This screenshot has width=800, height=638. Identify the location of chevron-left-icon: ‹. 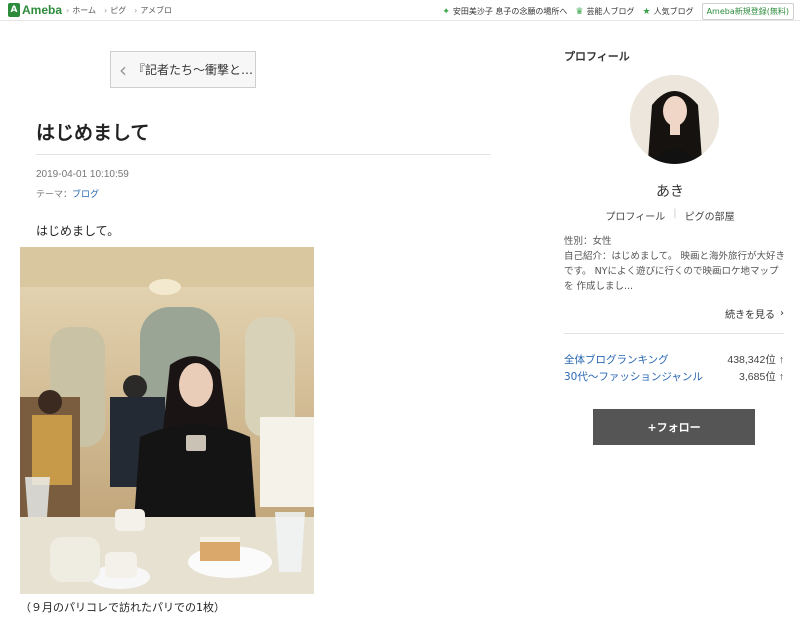
(123, 69).